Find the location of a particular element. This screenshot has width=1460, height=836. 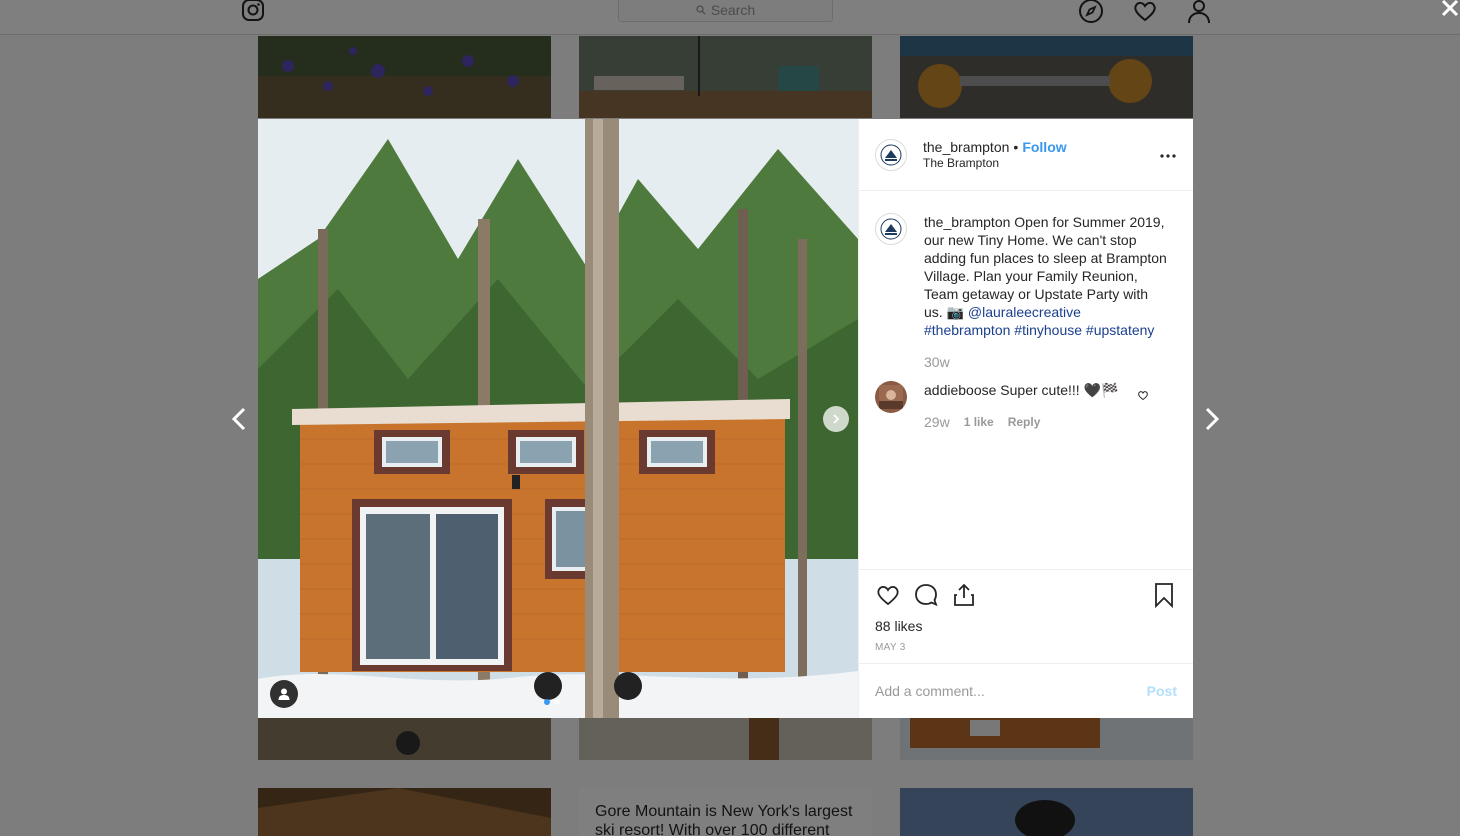

profile-photo-icon is located at coordinates (891, 397).